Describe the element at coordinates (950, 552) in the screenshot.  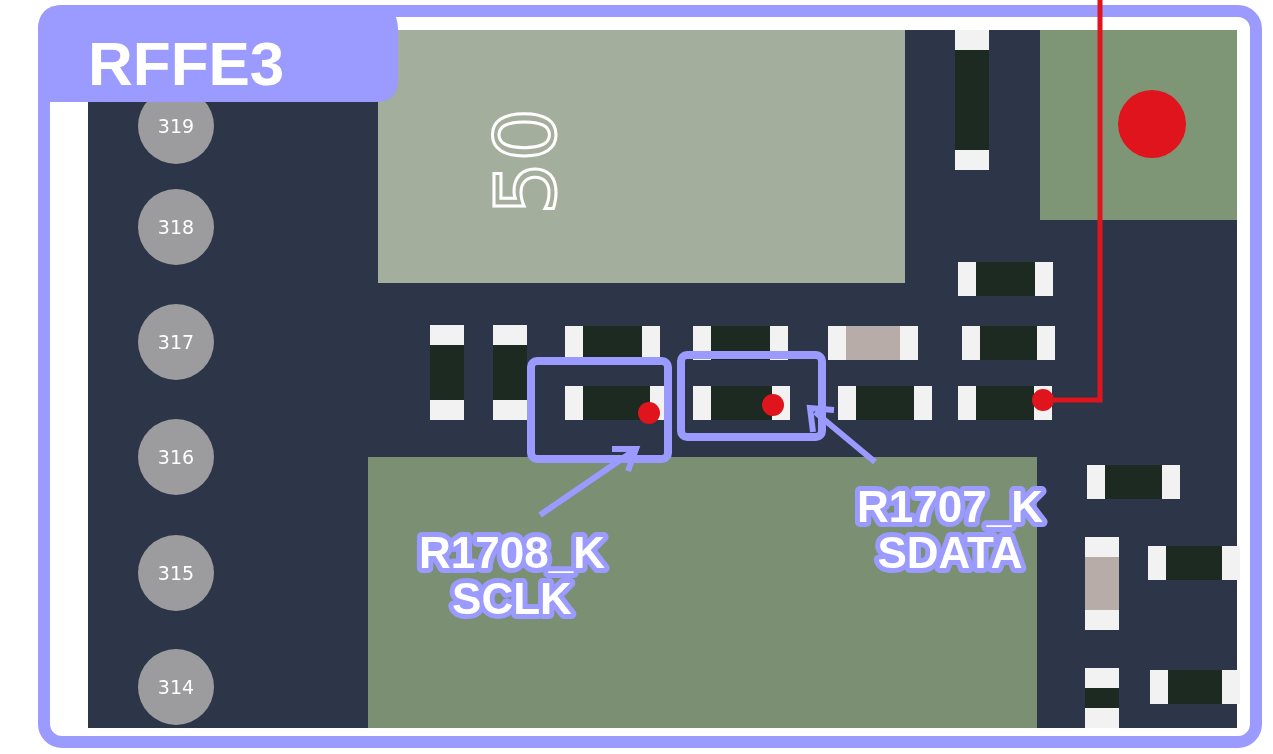
I see `callout-label: SDATA` at that location.